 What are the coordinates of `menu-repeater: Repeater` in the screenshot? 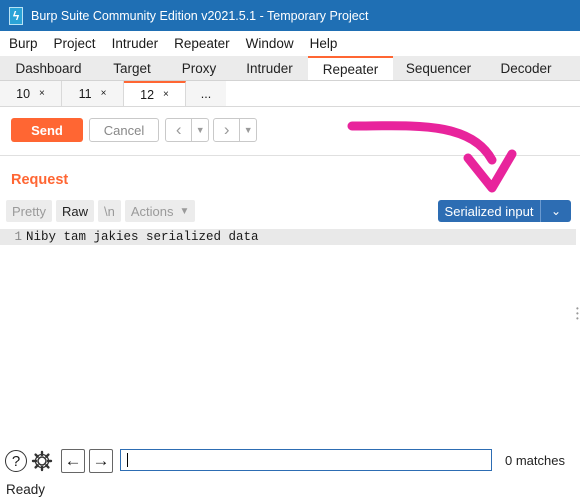 It's located at (202, 43).